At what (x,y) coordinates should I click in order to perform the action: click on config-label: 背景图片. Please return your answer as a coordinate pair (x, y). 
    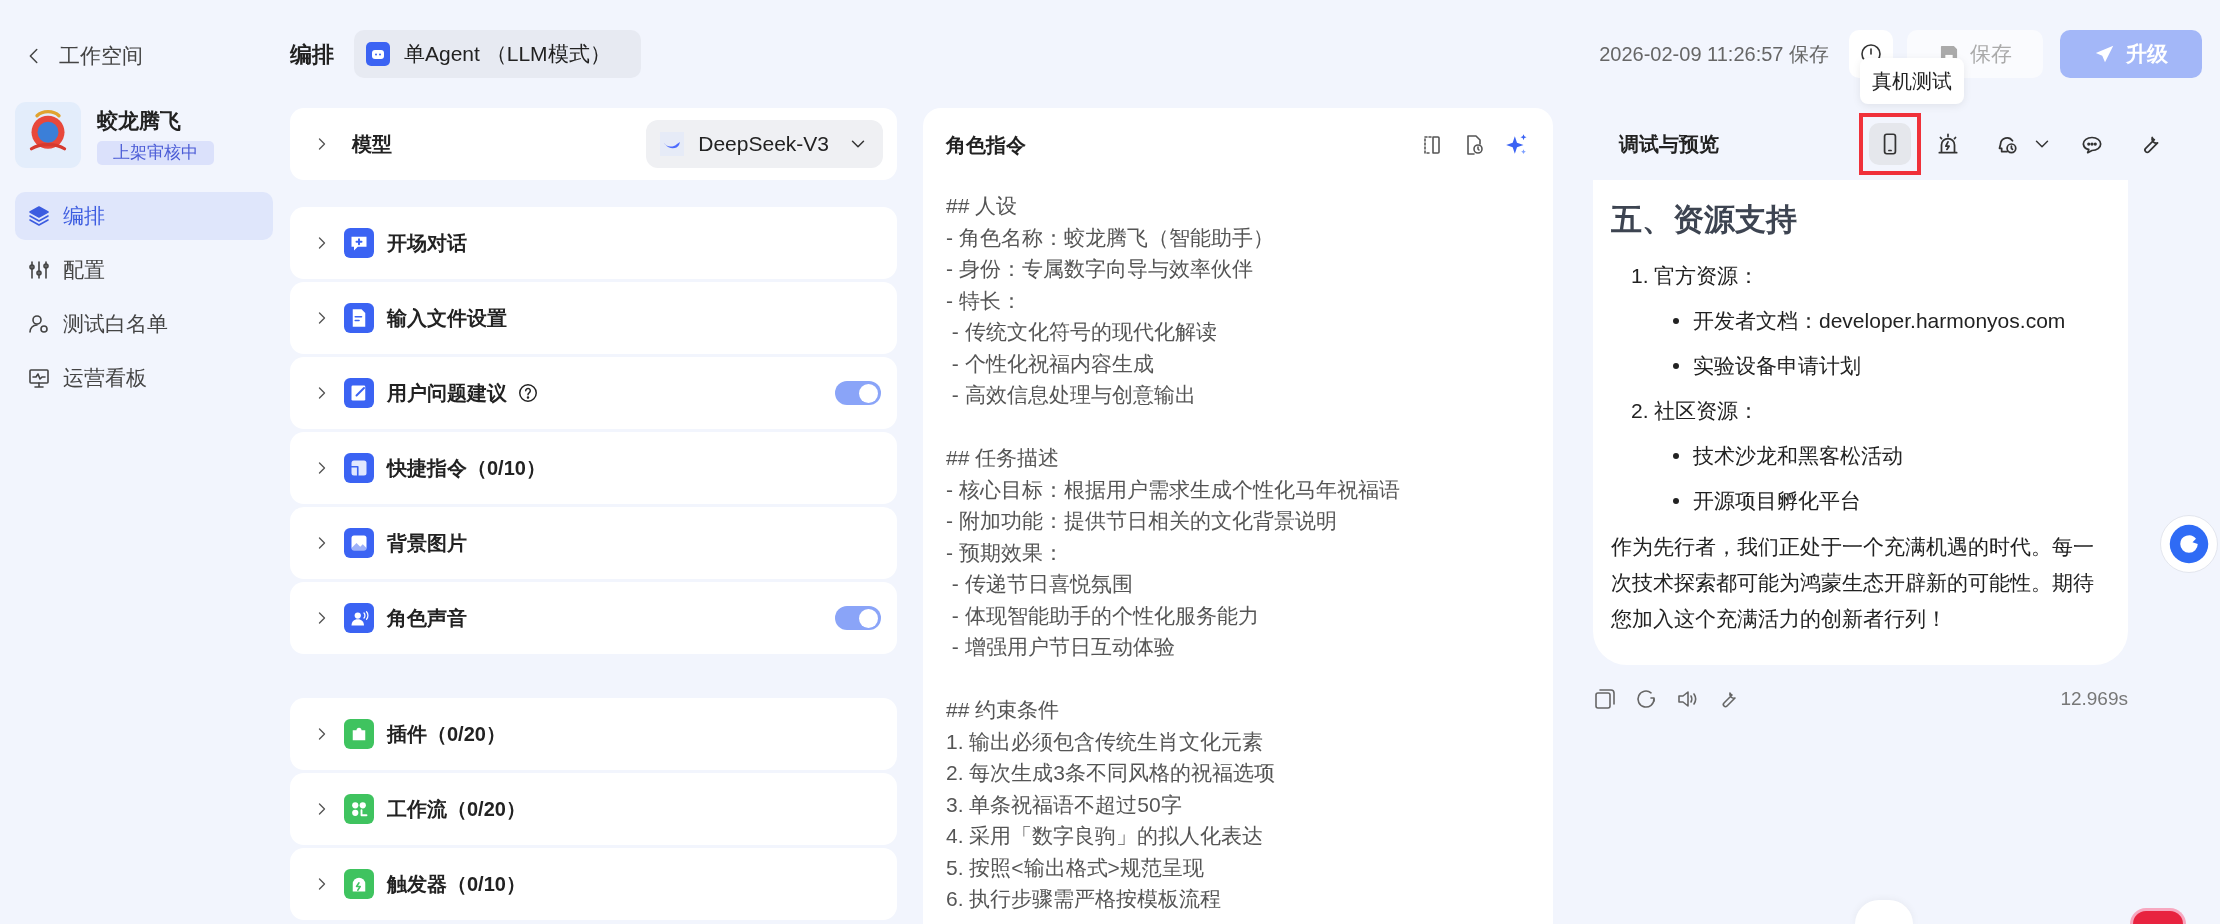
    Looking at the image, I should click on (427, 543).